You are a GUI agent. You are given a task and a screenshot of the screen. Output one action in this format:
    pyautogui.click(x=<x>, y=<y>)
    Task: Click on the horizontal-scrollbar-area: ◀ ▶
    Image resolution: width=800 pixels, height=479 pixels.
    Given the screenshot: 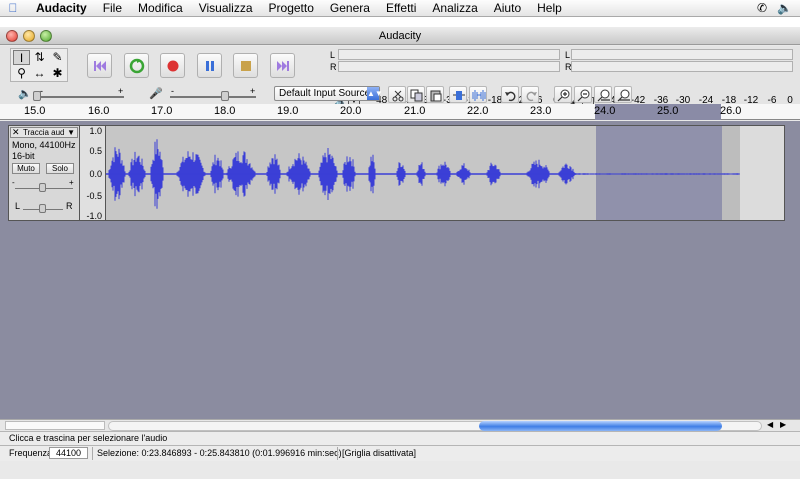 What is the action you would take?
    pyautogui.click(x=400, y=425)
    